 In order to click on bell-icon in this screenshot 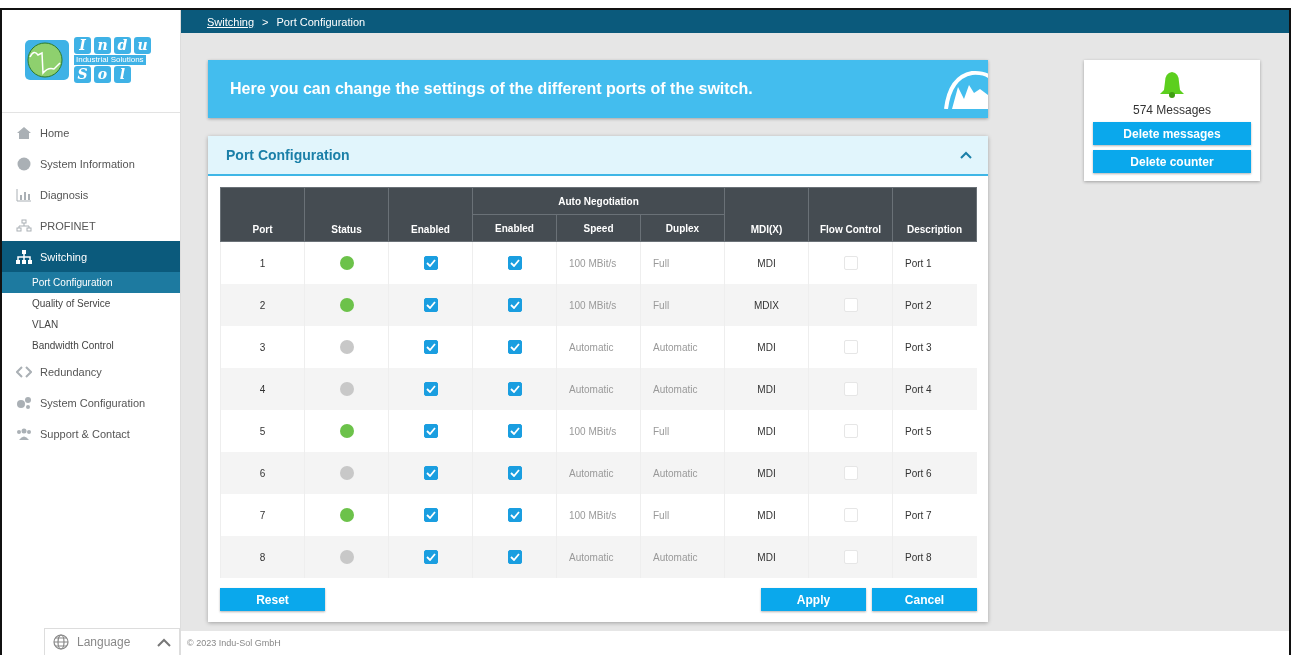, I will do `click(1172, 84)`.